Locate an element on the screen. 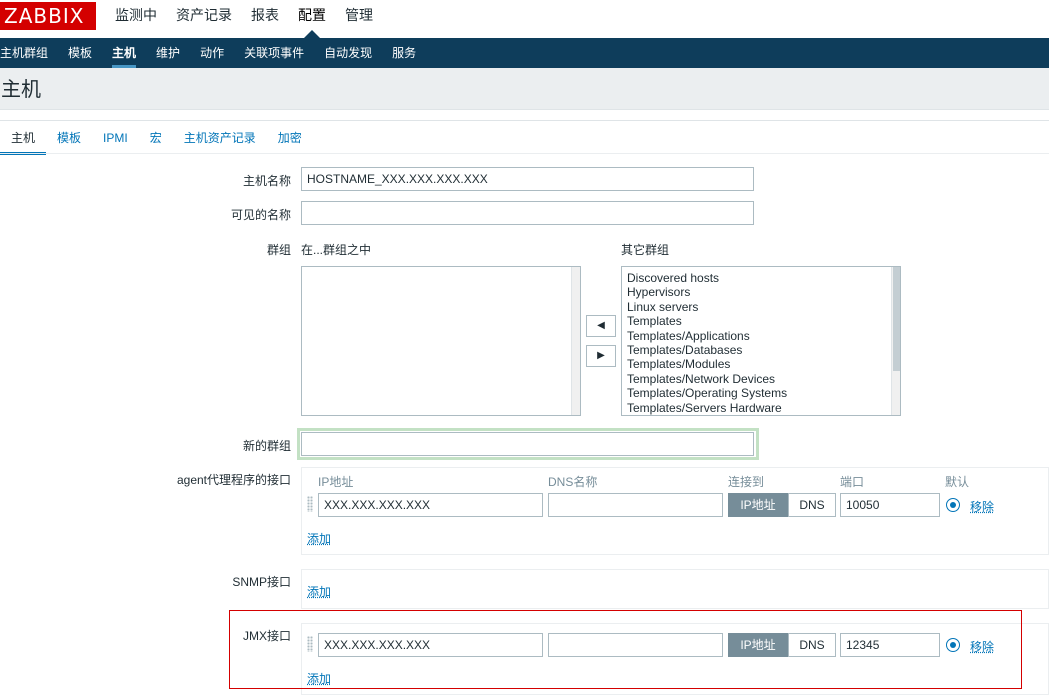  tab-encryption: 加密 is located at coordinates (290, 139).